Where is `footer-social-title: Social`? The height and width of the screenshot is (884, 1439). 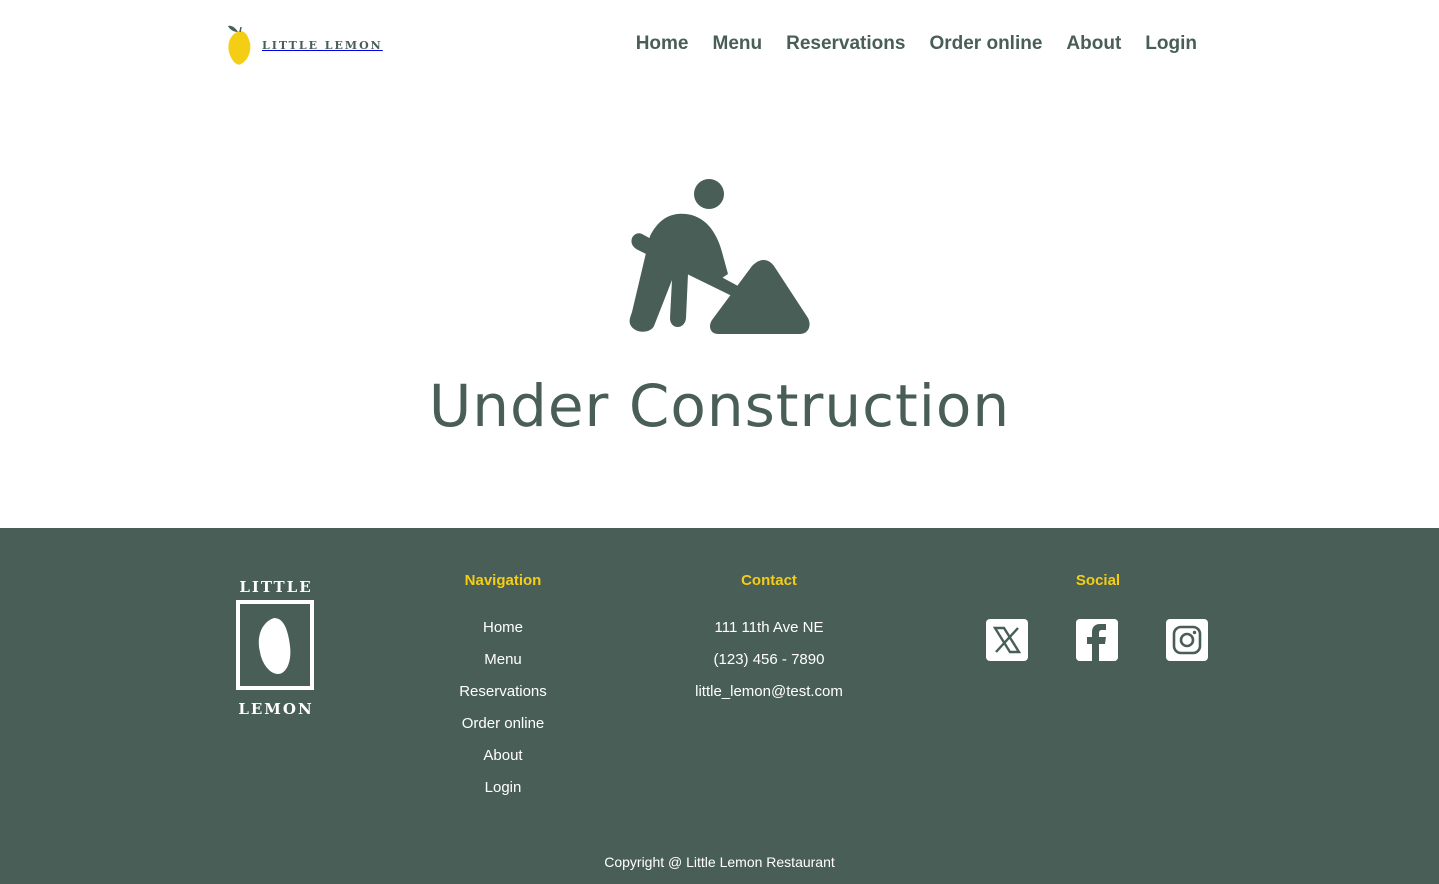
footer-social-title: Social is located at coordinates (1098, 580).